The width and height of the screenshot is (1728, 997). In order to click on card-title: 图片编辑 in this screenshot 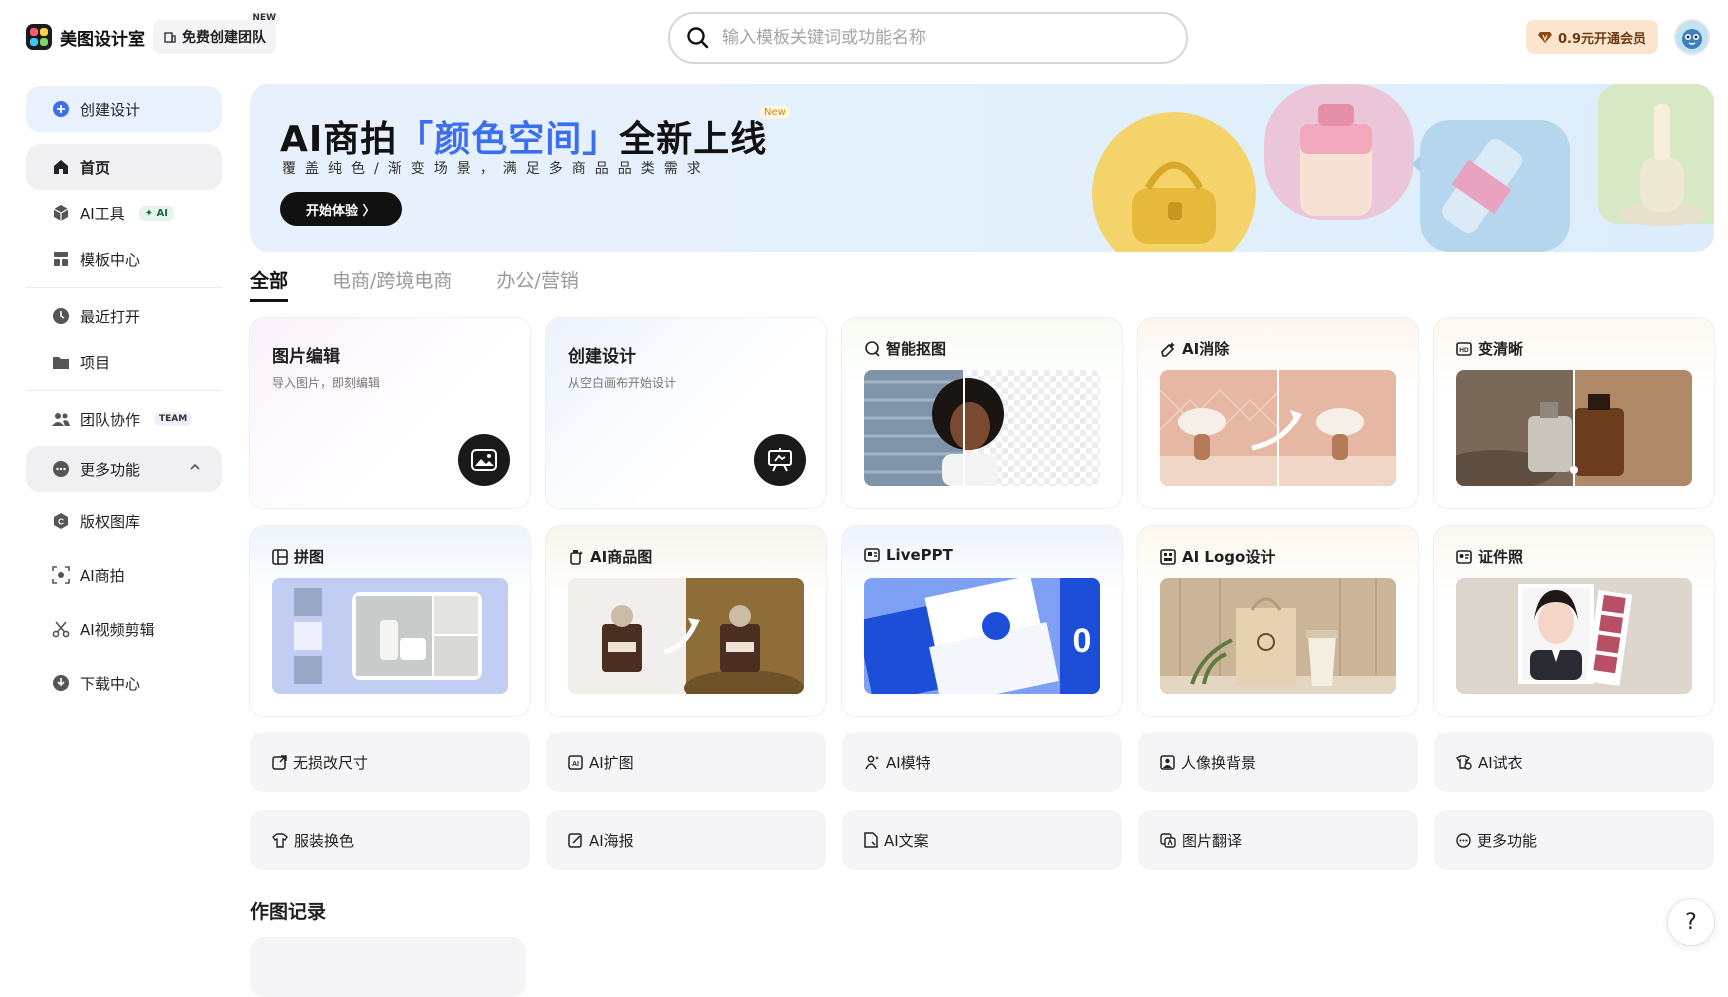, I will do `click(306, 357)`.